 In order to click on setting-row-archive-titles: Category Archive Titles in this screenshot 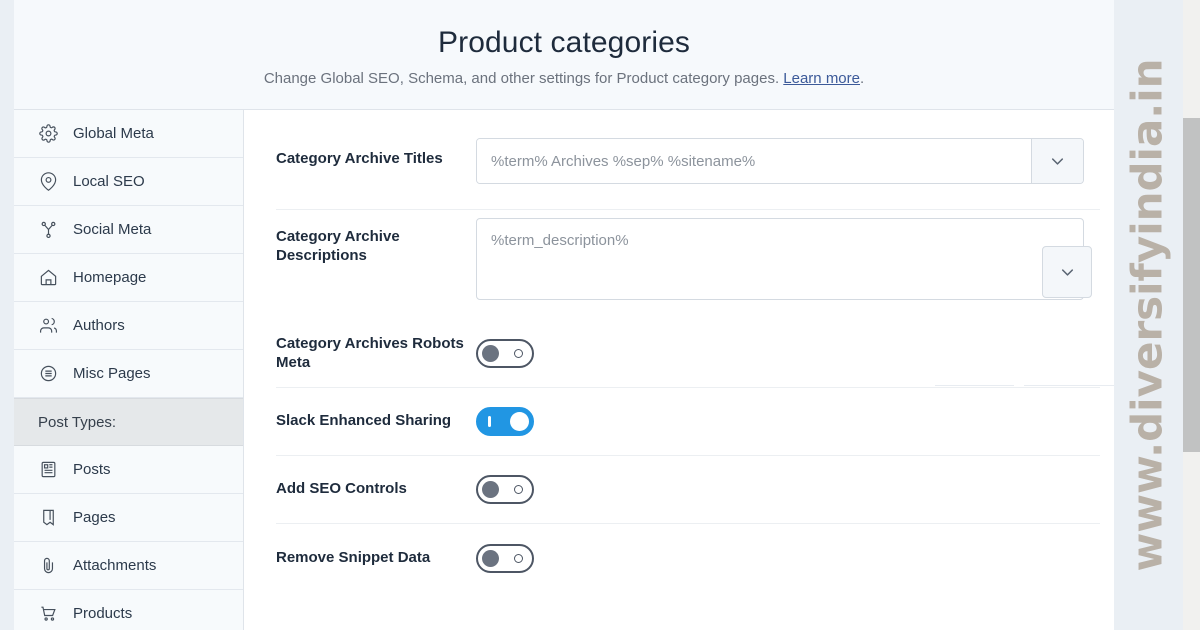, I will do `click(688, 160)`.